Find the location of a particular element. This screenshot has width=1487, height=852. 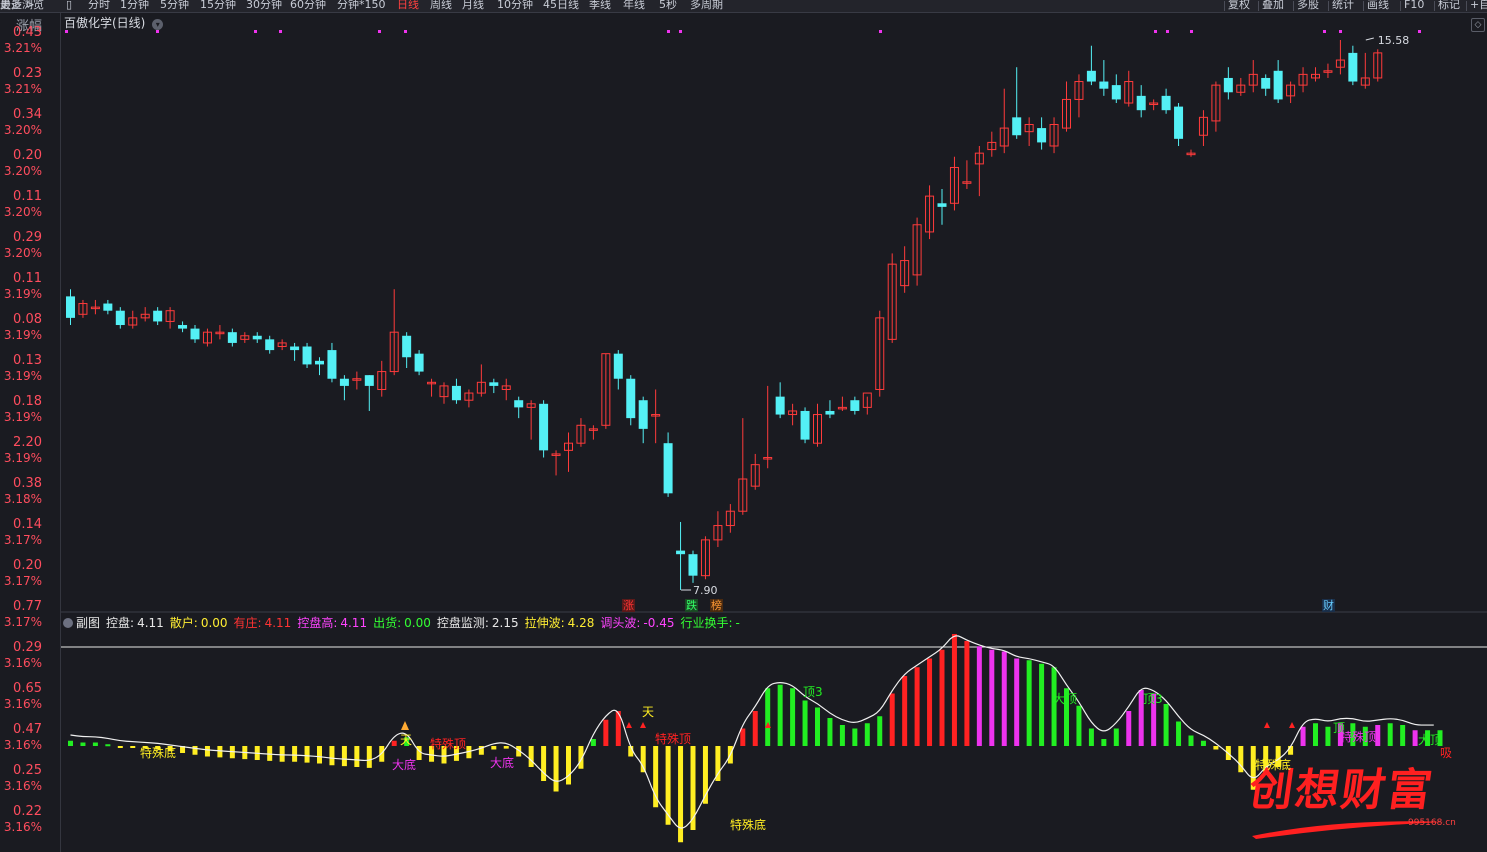

signal-annotation: 顶3 is located at coordinates (1153, 699).